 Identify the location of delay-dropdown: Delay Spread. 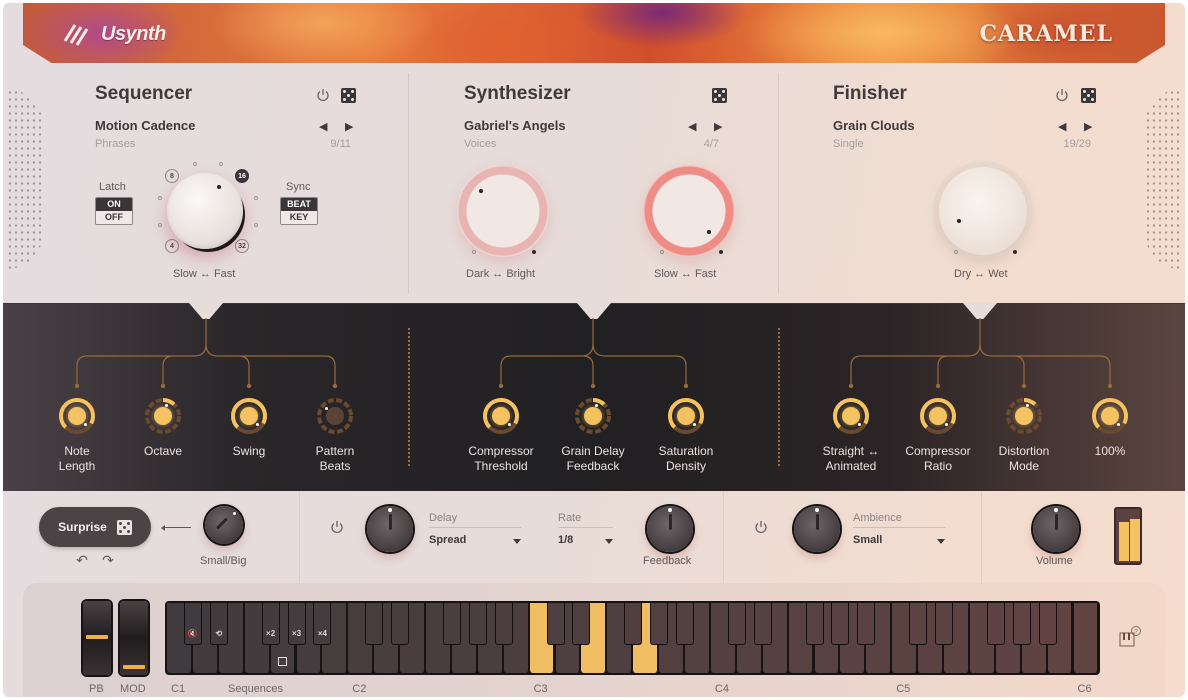
(475, 529).